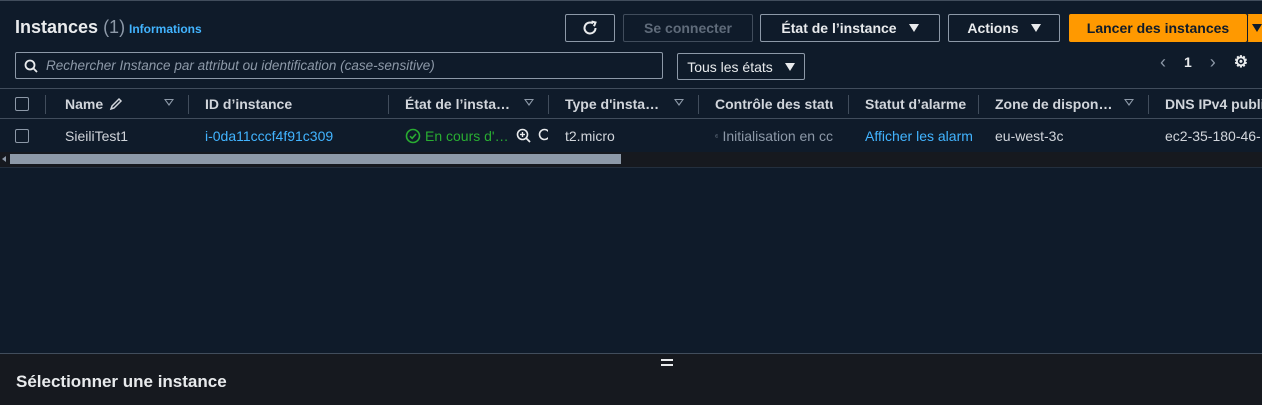 The image size is (1262, 405). I want to click on status-check: Initialisation en cc, so click(774, 135).